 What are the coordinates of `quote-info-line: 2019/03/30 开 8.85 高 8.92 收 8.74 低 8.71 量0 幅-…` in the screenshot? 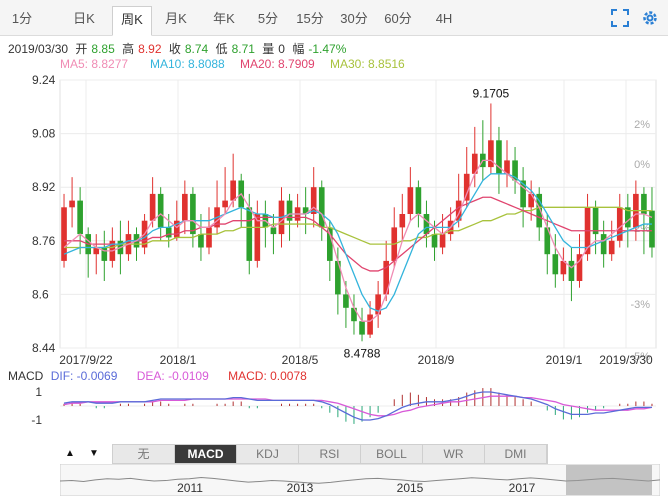 It's located at (179, 48).